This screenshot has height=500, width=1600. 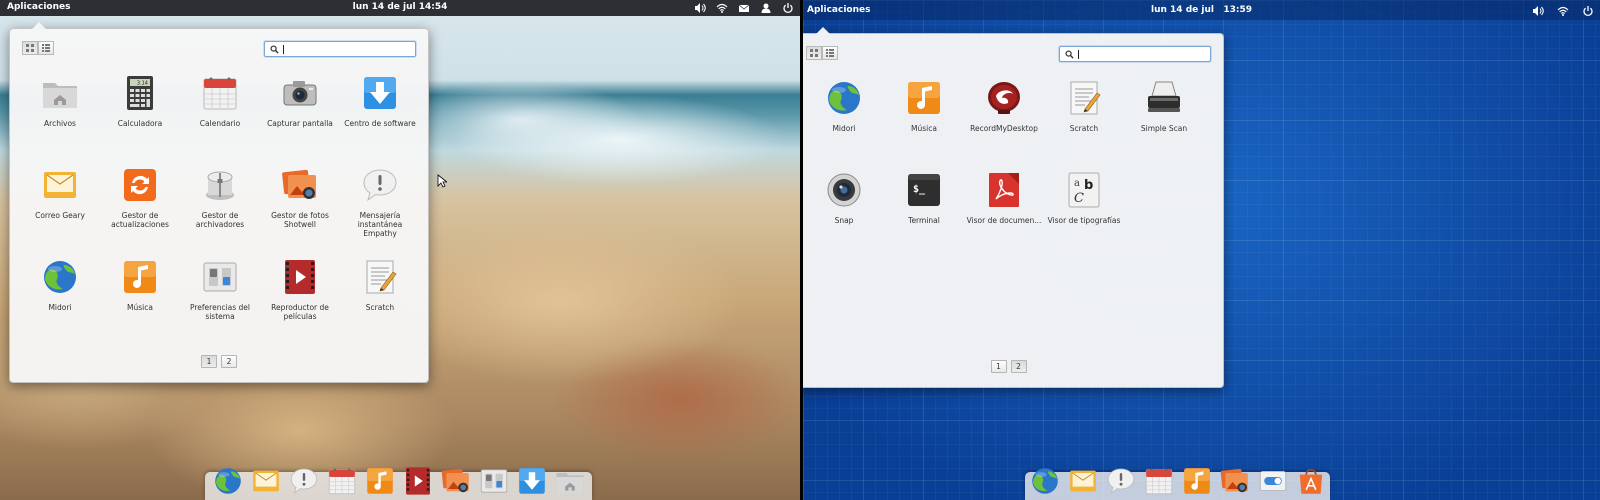 What do you see at coordinates (844, 128) in the screenshot?
I see `app-label: Midori` at bounding box center [844, 128].